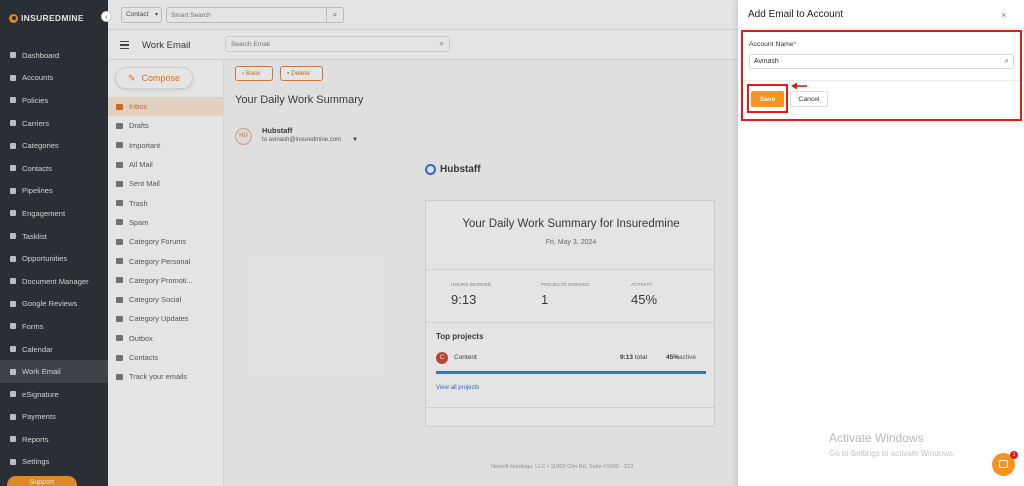  Describe the element at coordinates (870, 61) in the screenshot. I see `account-name-input` at that location.